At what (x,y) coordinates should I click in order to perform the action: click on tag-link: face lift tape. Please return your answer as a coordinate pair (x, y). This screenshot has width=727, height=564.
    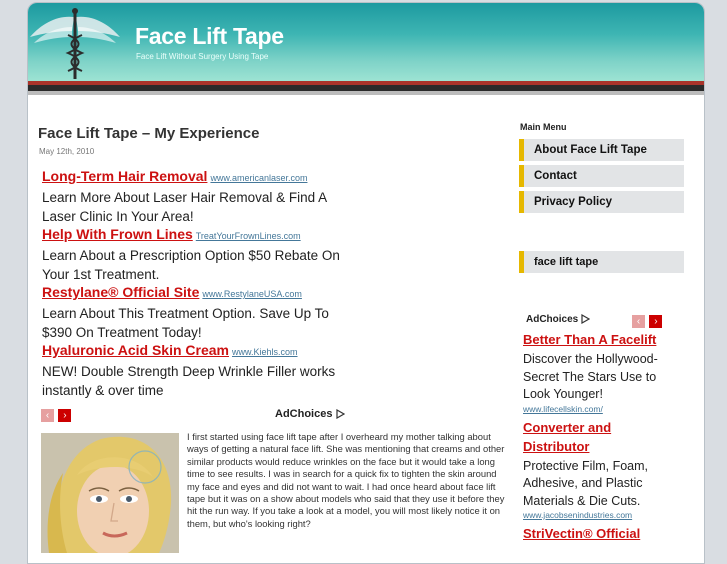
    Looking at the image, I should click on (601, 262).